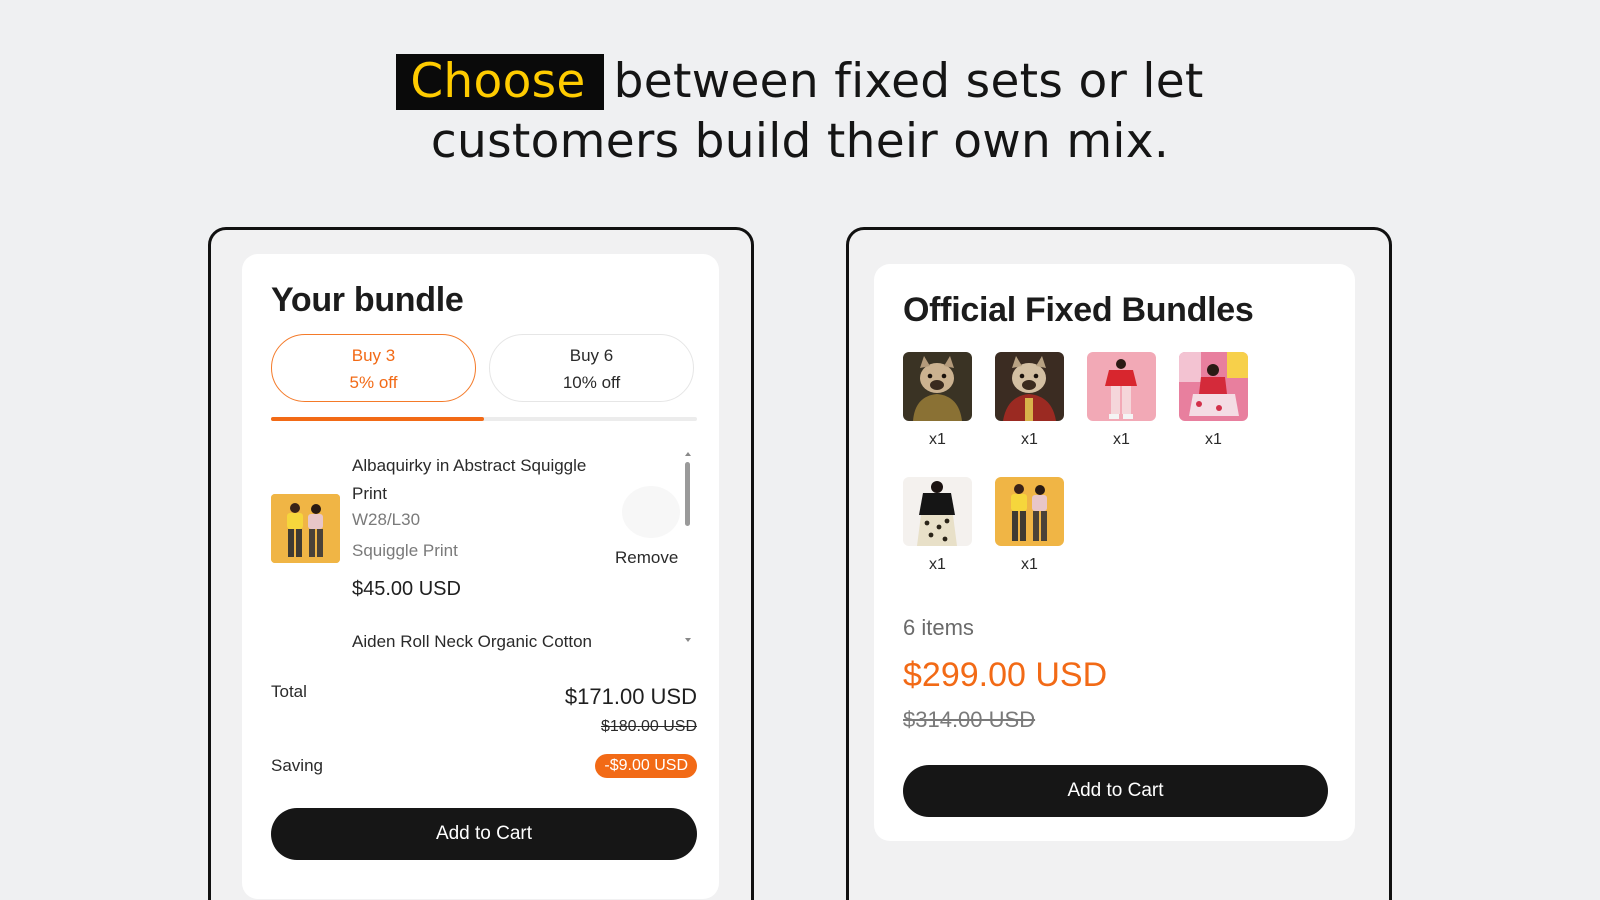 This screenshot has width=1600, height=900. What do you see at coordinates (938, 627) in the screenshot?
I see `items-count: 6 items` at bounding box center [938, 627].